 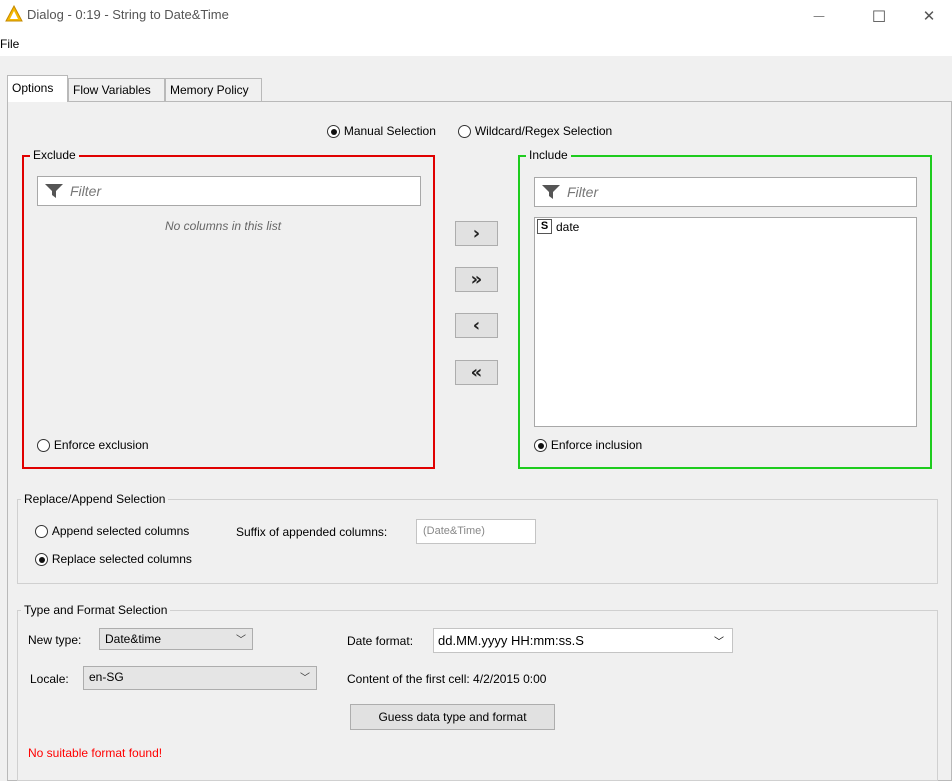 I want to click on close-icon: ✕, so click(x=929, y=16).